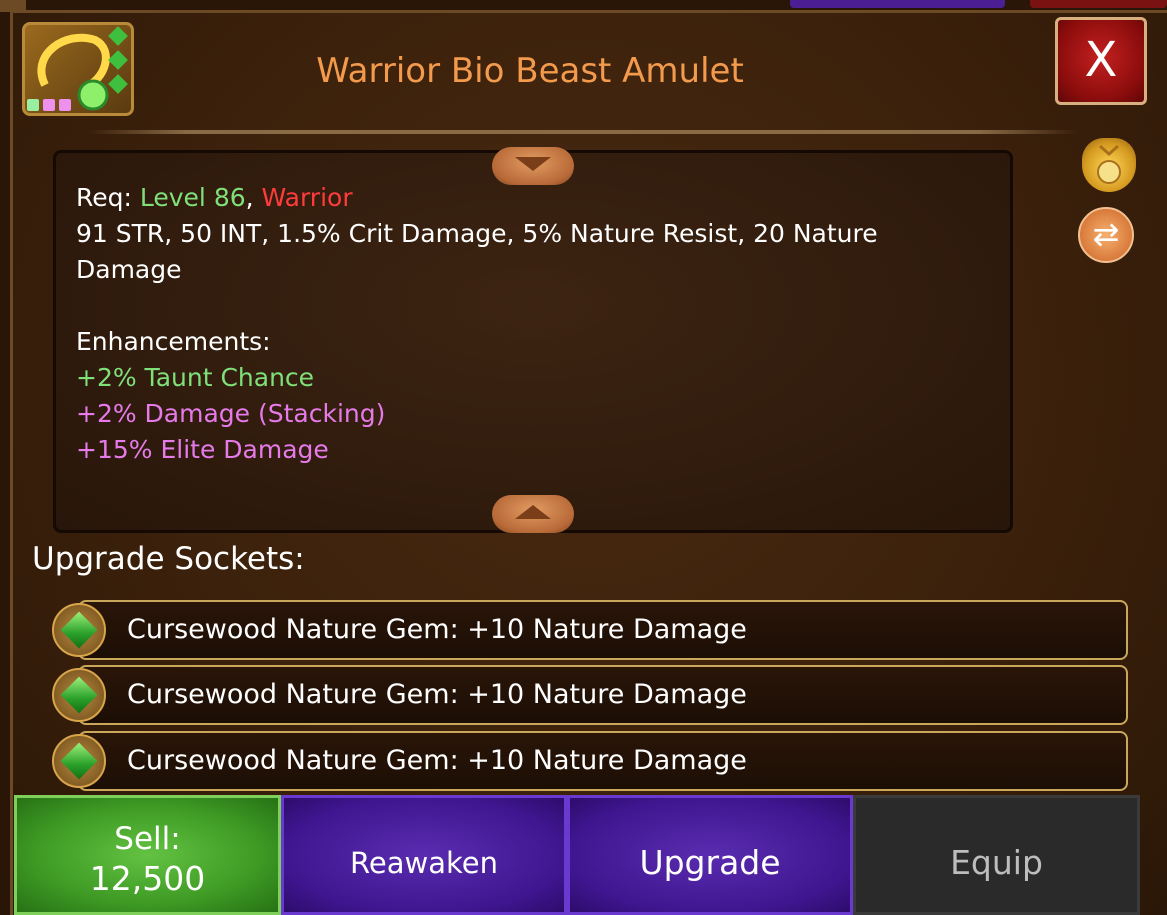 Image resolution: width=1167 pixels, height=915 pixels. Describe the element at coordinates (307, 197) in the screenshot. I see `req-class: Warrior` at that location.